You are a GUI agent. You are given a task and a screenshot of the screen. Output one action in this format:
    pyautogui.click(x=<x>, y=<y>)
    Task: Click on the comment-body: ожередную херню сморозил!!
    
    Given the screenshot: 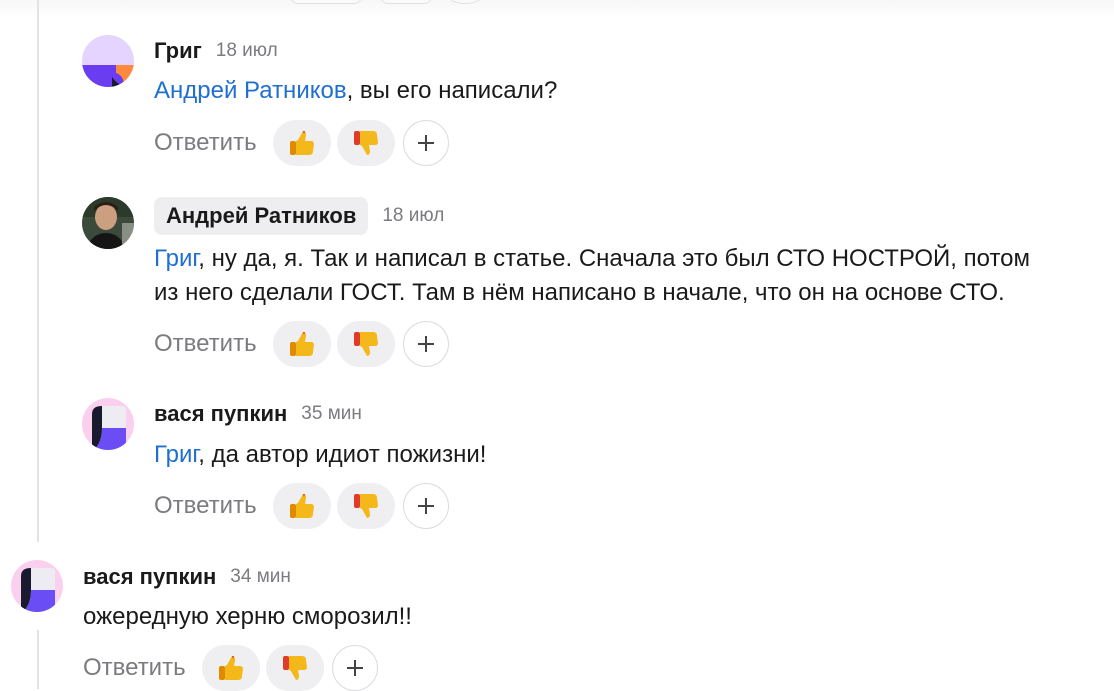 What is the action you would take?
    pyautogui.click(x=247, y=616)
    